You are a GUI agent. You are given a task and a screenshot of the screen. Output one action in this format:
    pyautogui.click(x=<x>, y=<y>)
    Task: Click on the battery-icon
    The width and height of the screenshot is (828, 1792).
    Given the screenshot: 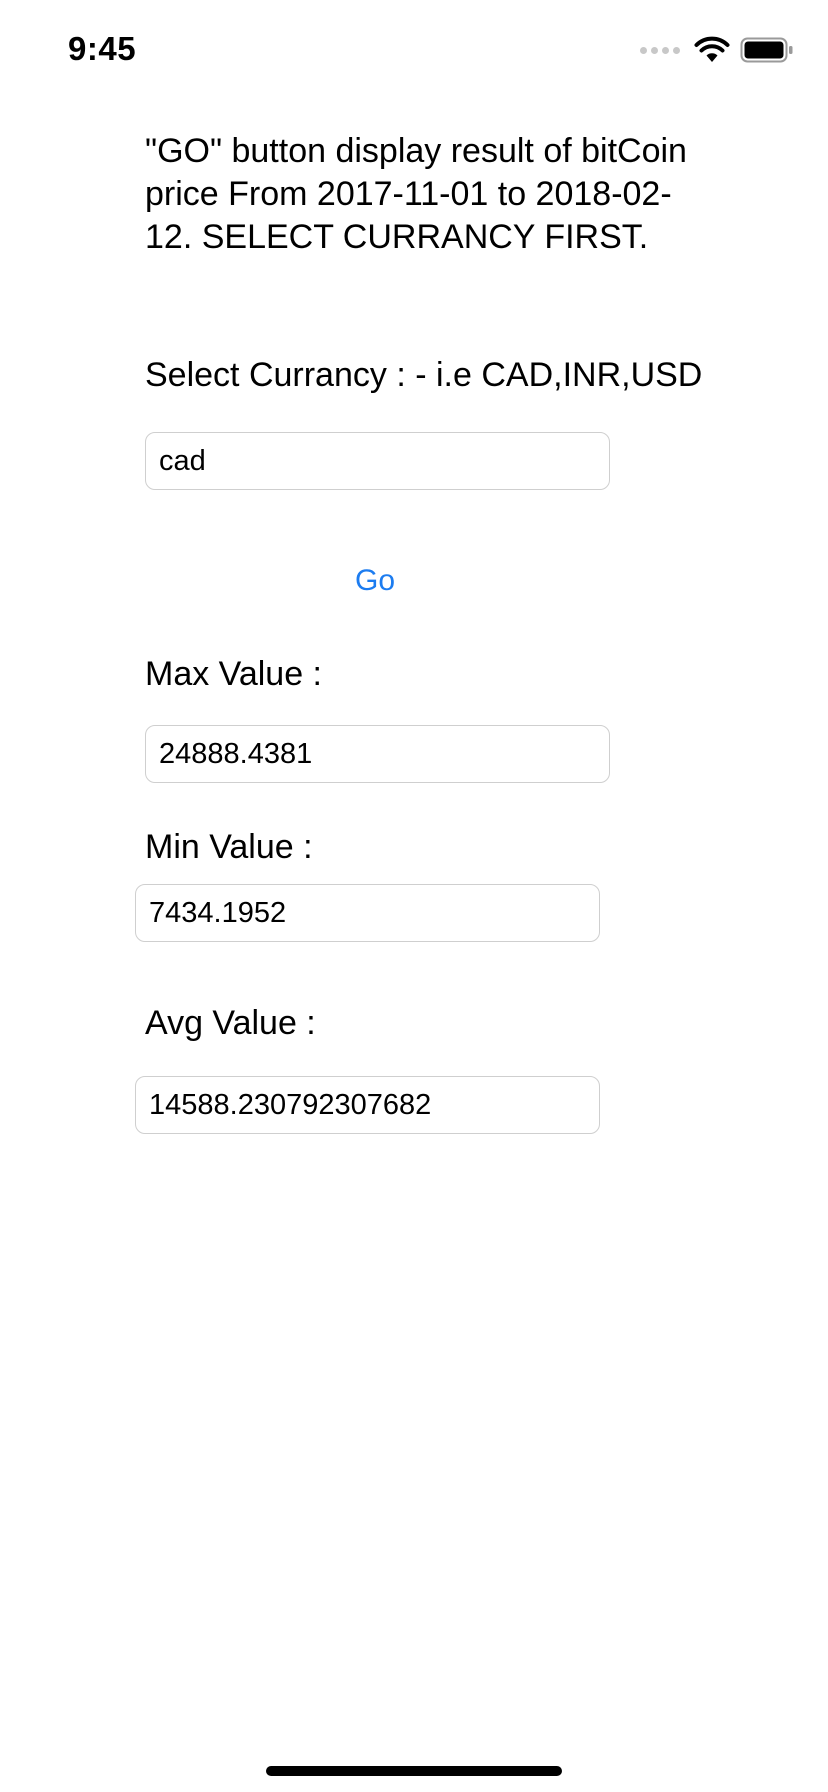 What is the action you would take?
    pyautogui.click(x=766, y=50)
    